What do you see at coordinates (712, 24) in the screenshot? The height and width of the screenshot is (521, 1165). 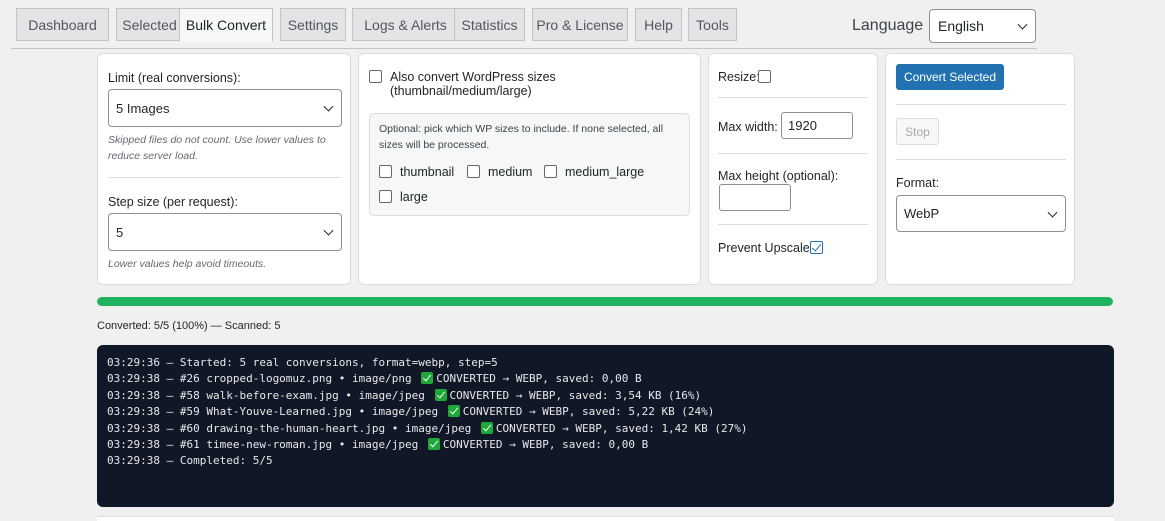 I see `tab-tools: Tools` at bounding box center [712, 24].